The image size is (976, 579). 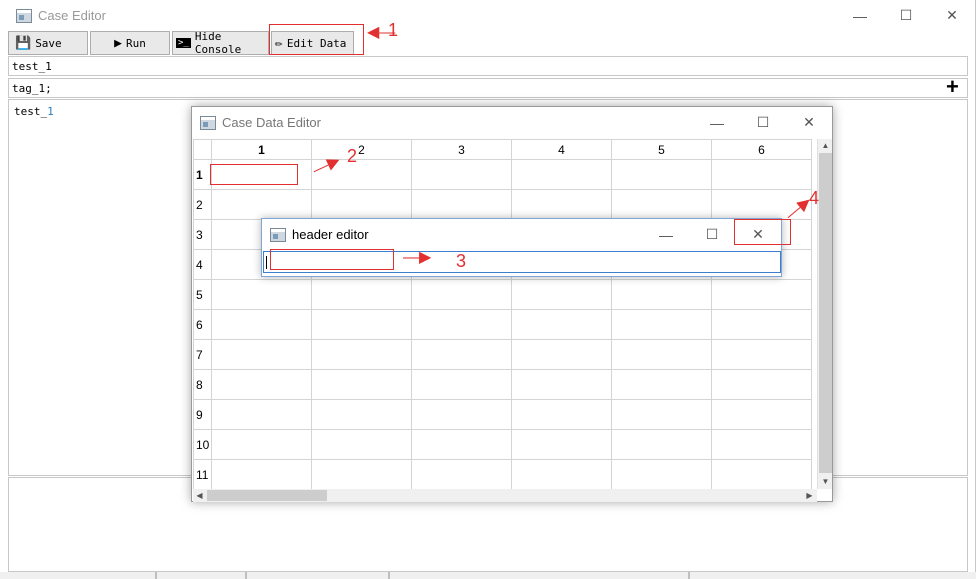 What do you see at coordinates (72, 15) in the screenshot?
I see `window-title: Case Editor` at bounding box center [72, 15].